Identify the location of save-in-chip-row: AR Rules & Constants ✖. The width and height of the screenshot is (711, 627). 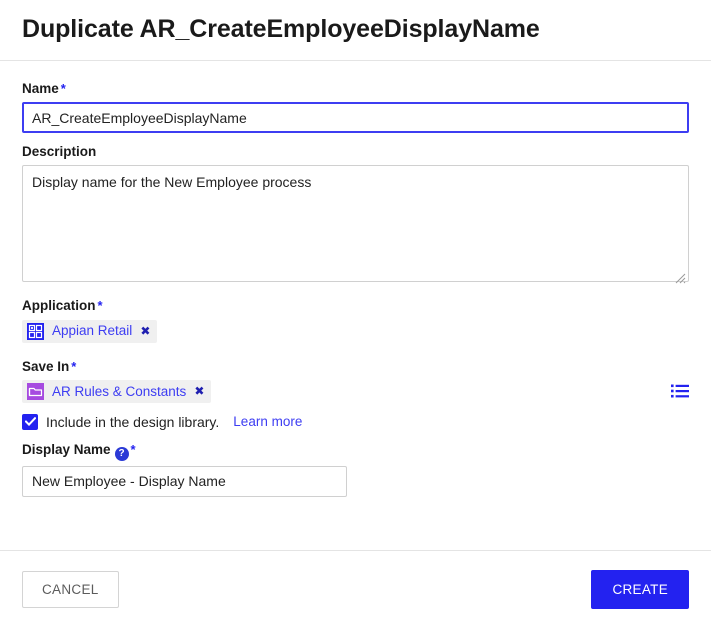
(355, 391).